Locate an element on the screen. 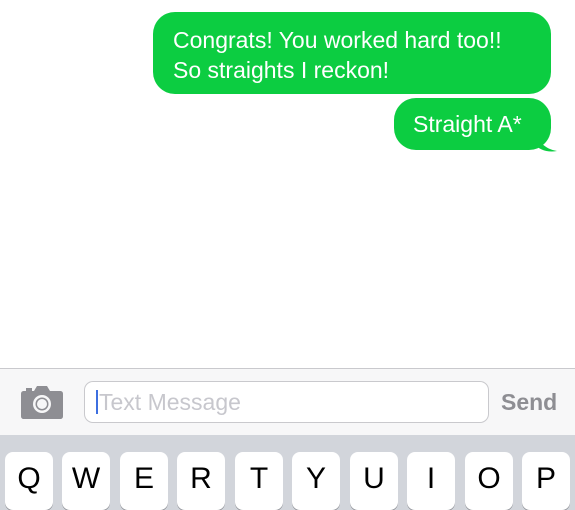 Image resolution: width=575 pixels, height=510 pixels. text-caret is located at coordinates (97, 402).